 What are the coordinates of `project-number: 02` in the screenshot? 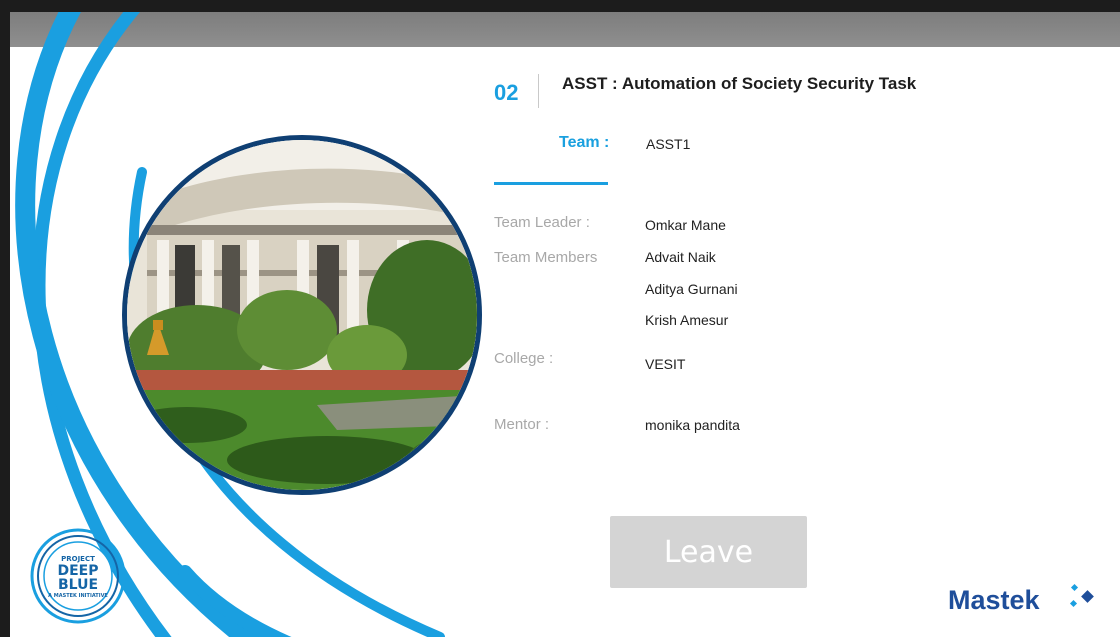 It's located at (506, 92).